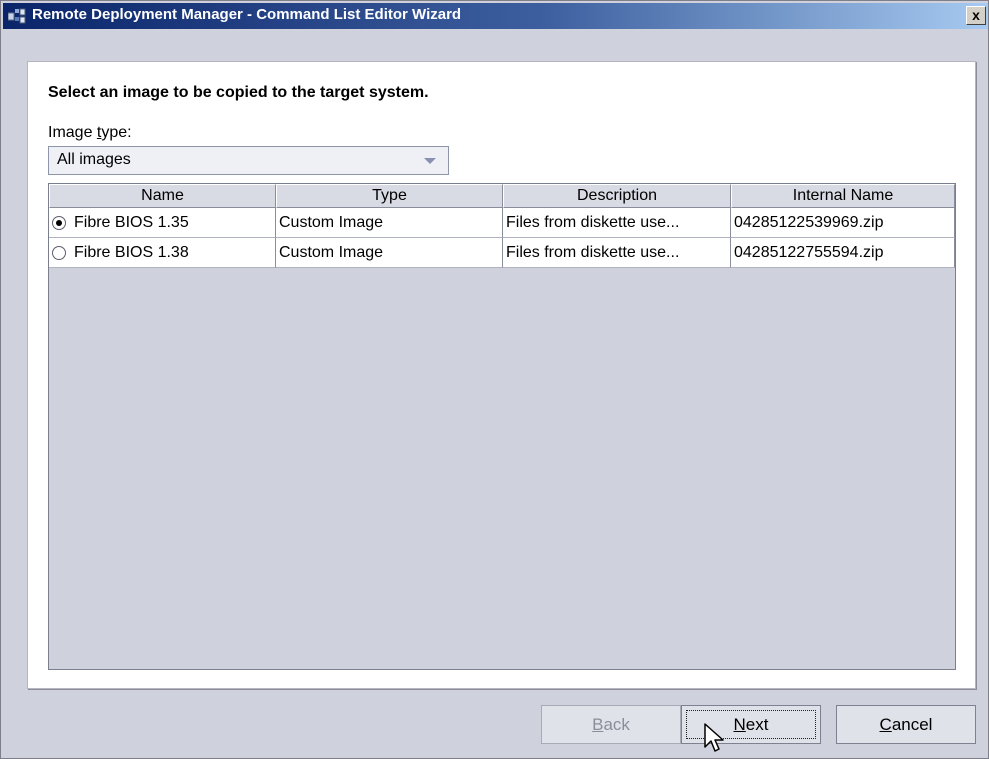 Image resolution: width=989 pixels, height=759 pixels. I want to click on column-header-type: Type, so click(389, 196).